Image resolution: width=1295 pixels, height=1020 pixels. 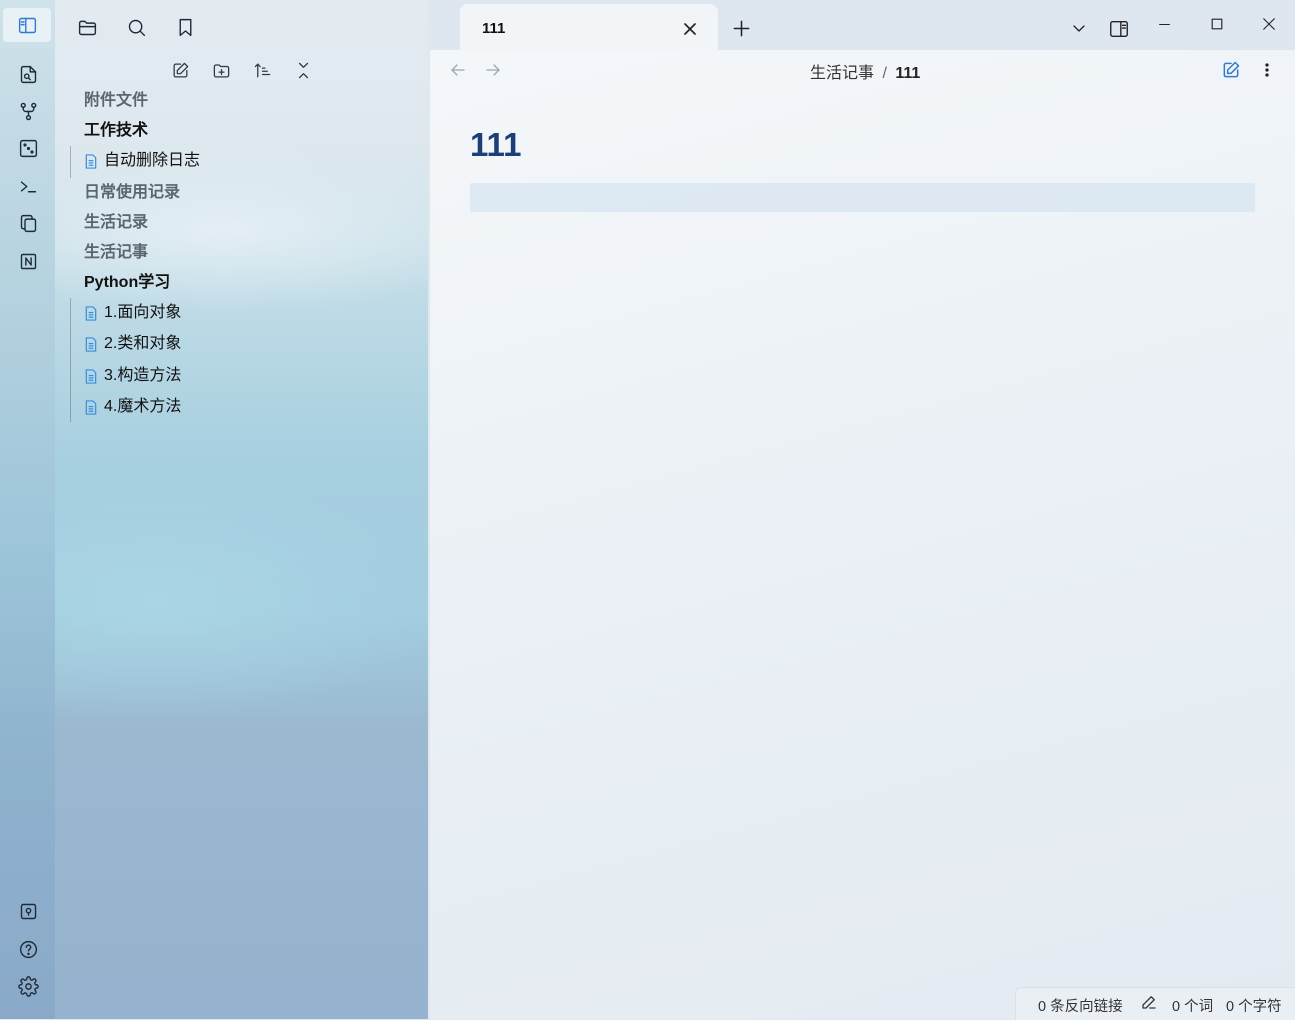 I want to click on sort-button, so click(x=262, y=70).